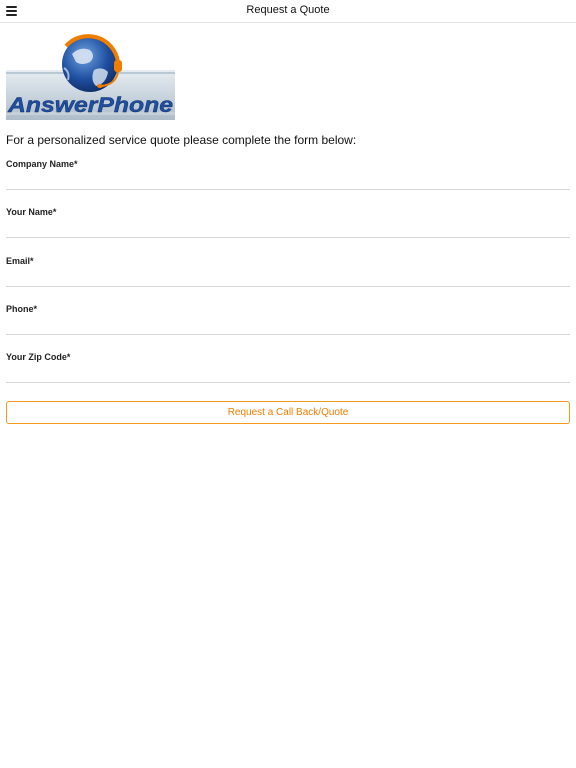 Image resolution: width=576 pixels, height=768 pixels. I want to click on phone-field: Phone*, so click(288, 328).